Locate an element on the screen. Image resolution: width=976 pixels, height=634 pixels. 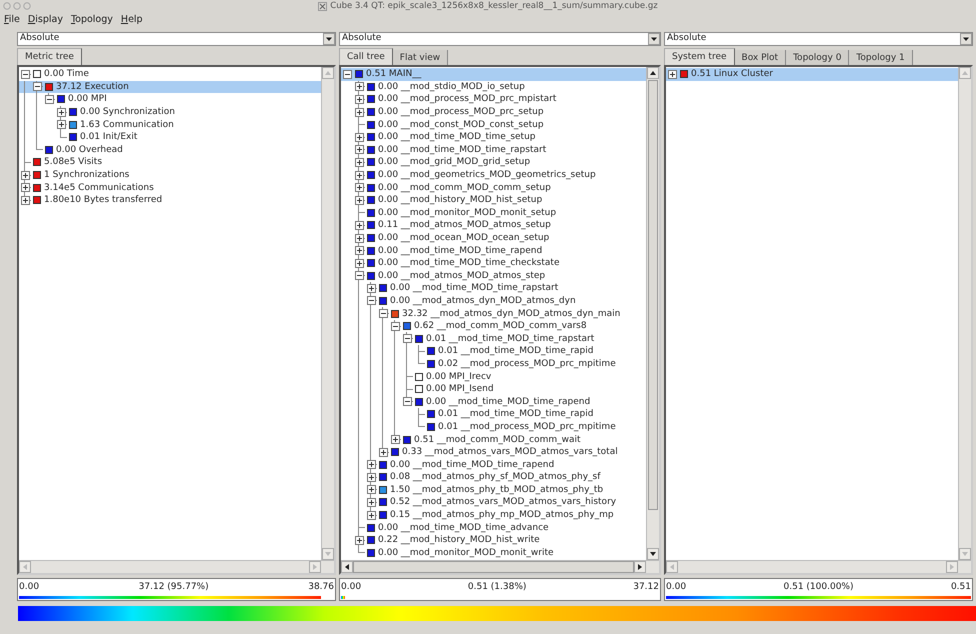
tree-row: 0.00 __mod_time_MOD_time_setup is located at coordinates (493, 137).